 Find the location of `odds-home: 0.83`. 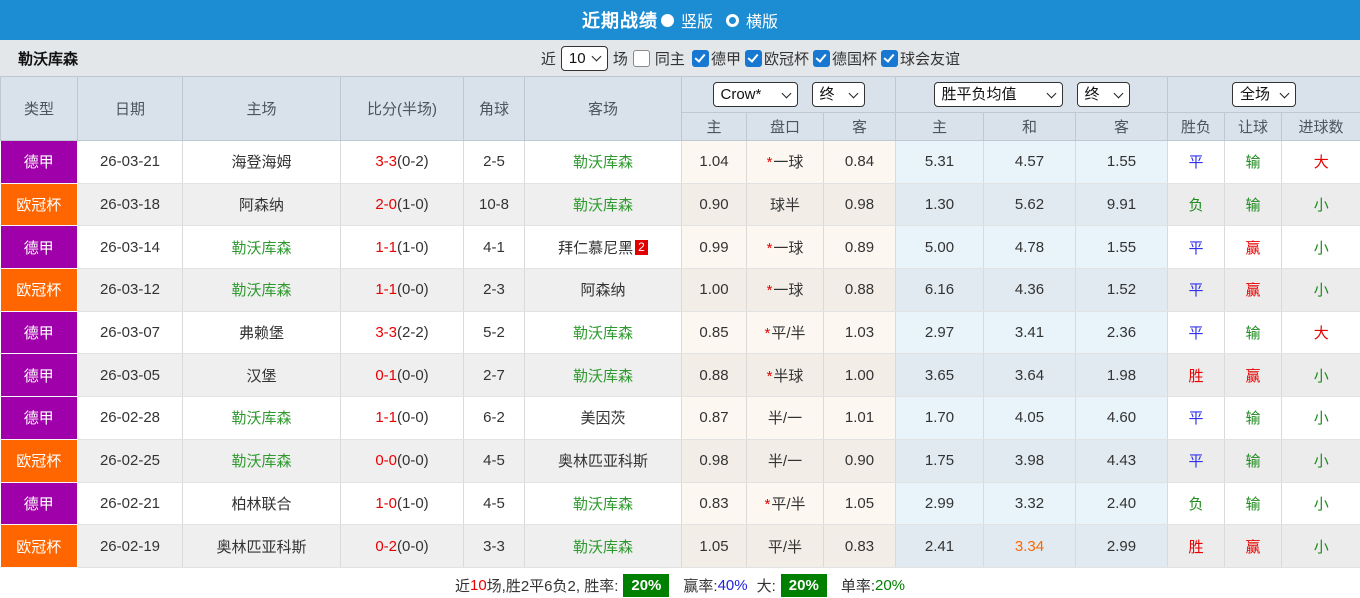

odds-home: 0.83 is located at coordinates (714, 504).